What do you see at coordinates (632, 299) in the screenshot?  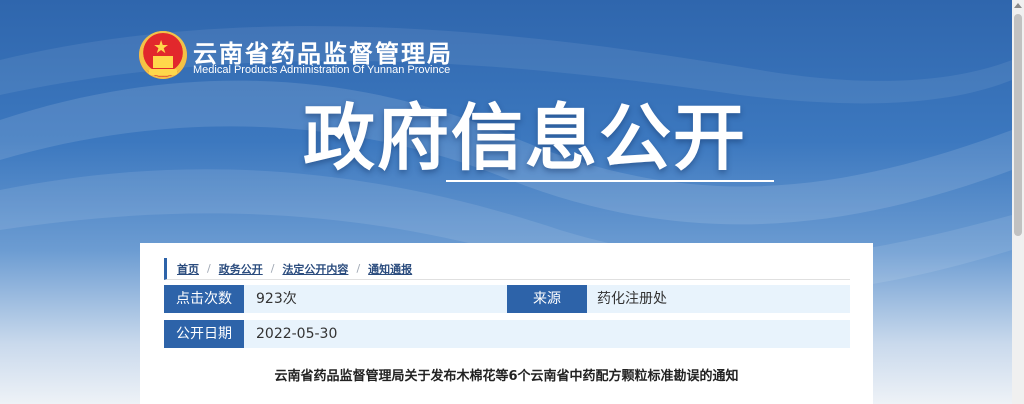 I see `source-value: 药化注册处` at bounding box center [632, 299].